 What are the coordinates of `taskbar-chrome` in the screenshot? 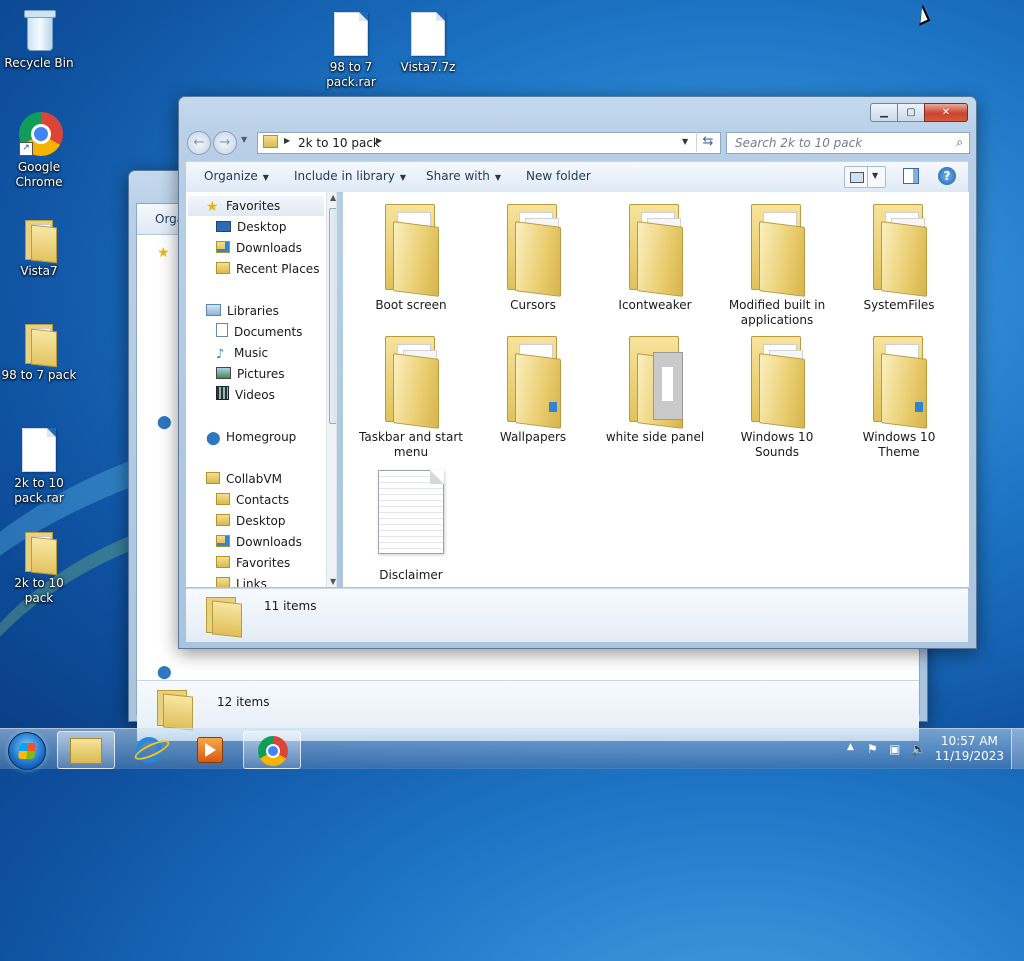 It's located at (272, 750).